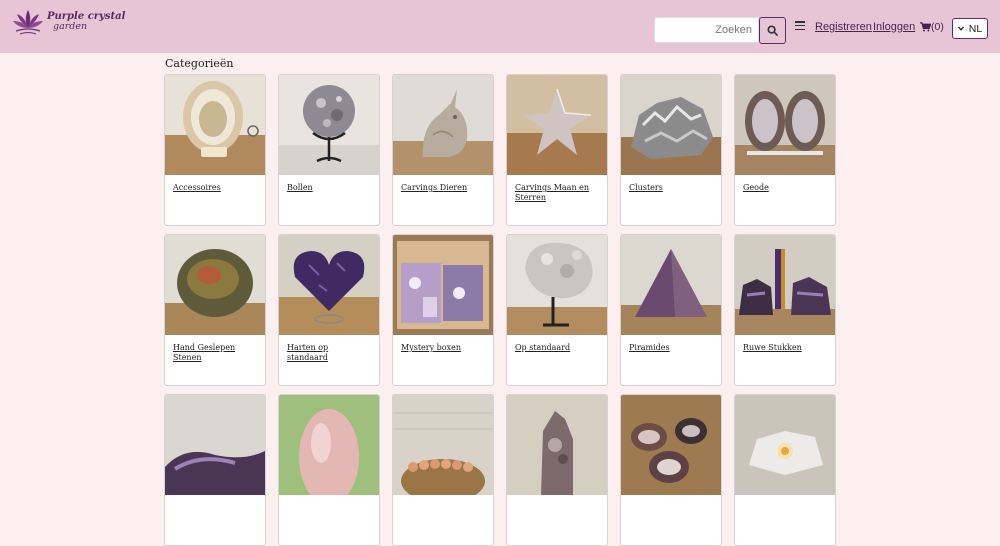  Describe the element at coordinates (785, 184) in the screenshot. I see `category-label: Geode` at that location.